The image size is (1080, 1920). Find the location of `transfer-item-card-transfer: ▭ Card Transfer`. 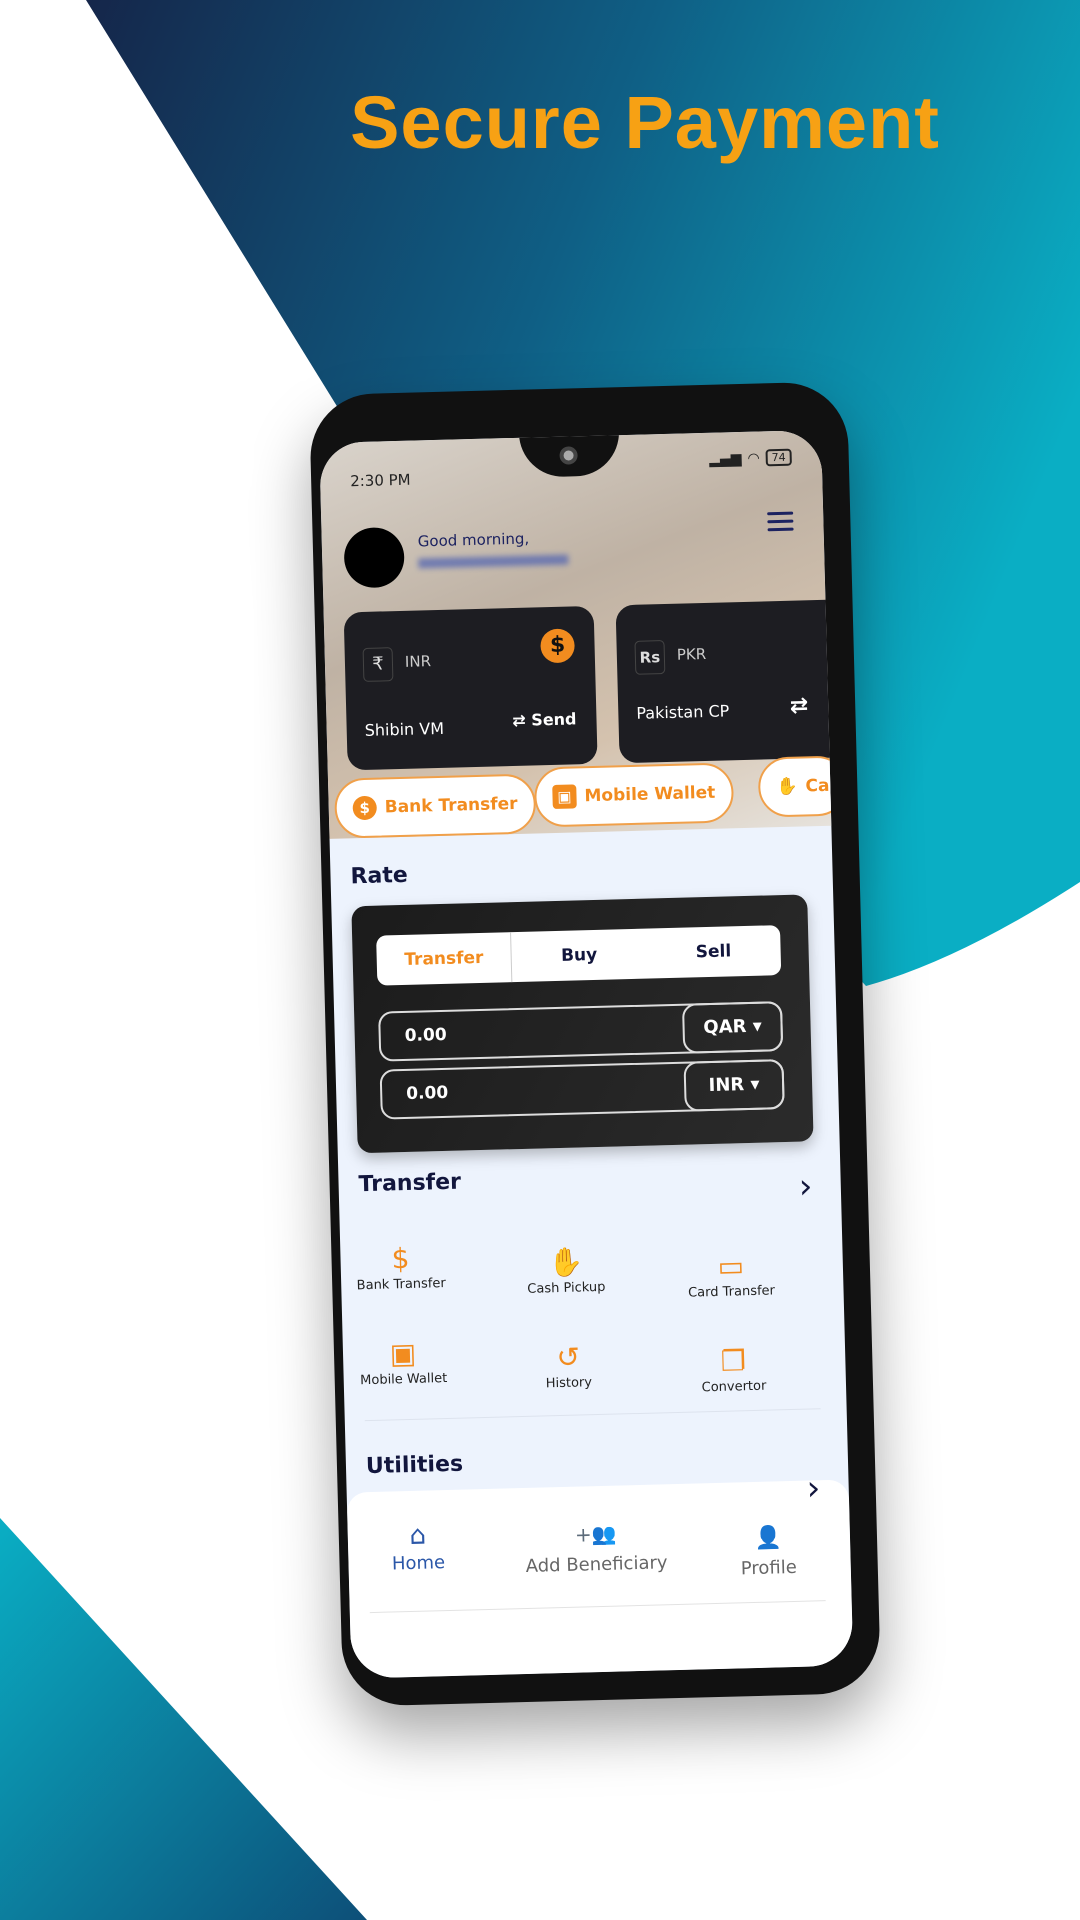

transfer-item-card-transfer: ▭ Card Transfer is located at coordinates (730, 1273).